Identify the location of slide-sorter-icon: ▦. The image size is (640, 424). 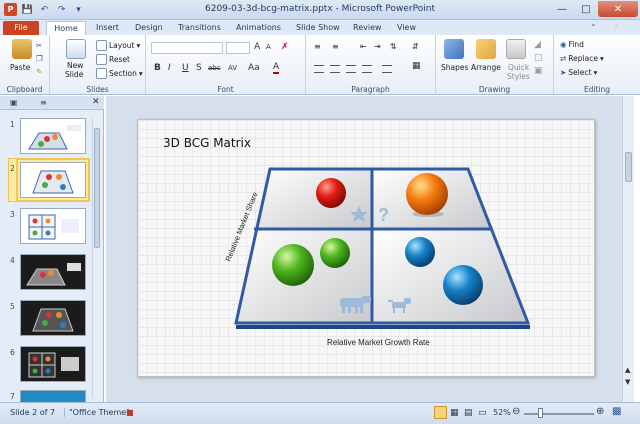
(454, 413).